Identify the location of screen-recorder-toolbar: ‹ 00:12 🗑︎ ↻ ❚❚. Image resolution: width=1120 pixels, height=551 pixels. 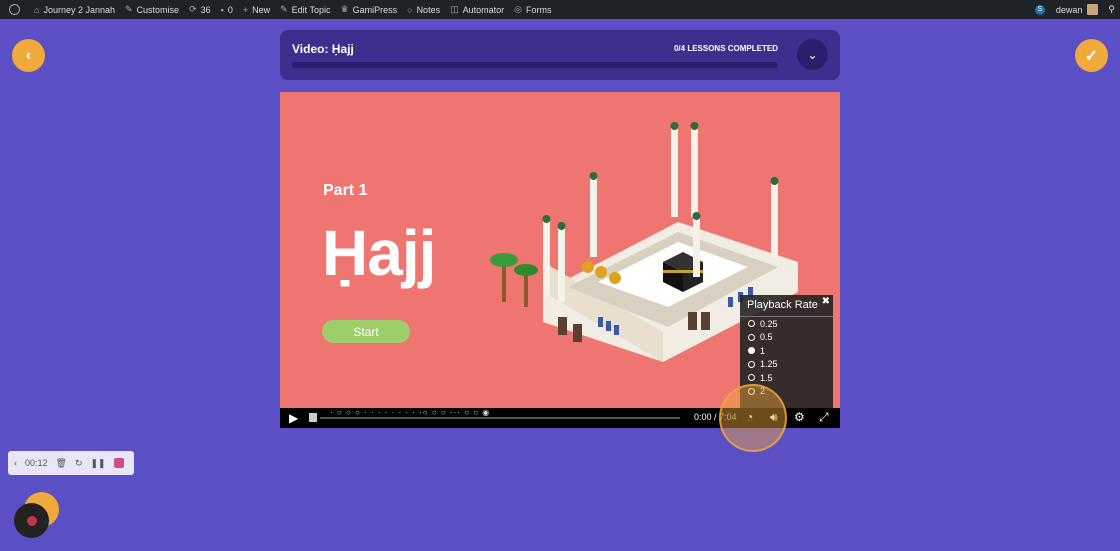
(71, 463).